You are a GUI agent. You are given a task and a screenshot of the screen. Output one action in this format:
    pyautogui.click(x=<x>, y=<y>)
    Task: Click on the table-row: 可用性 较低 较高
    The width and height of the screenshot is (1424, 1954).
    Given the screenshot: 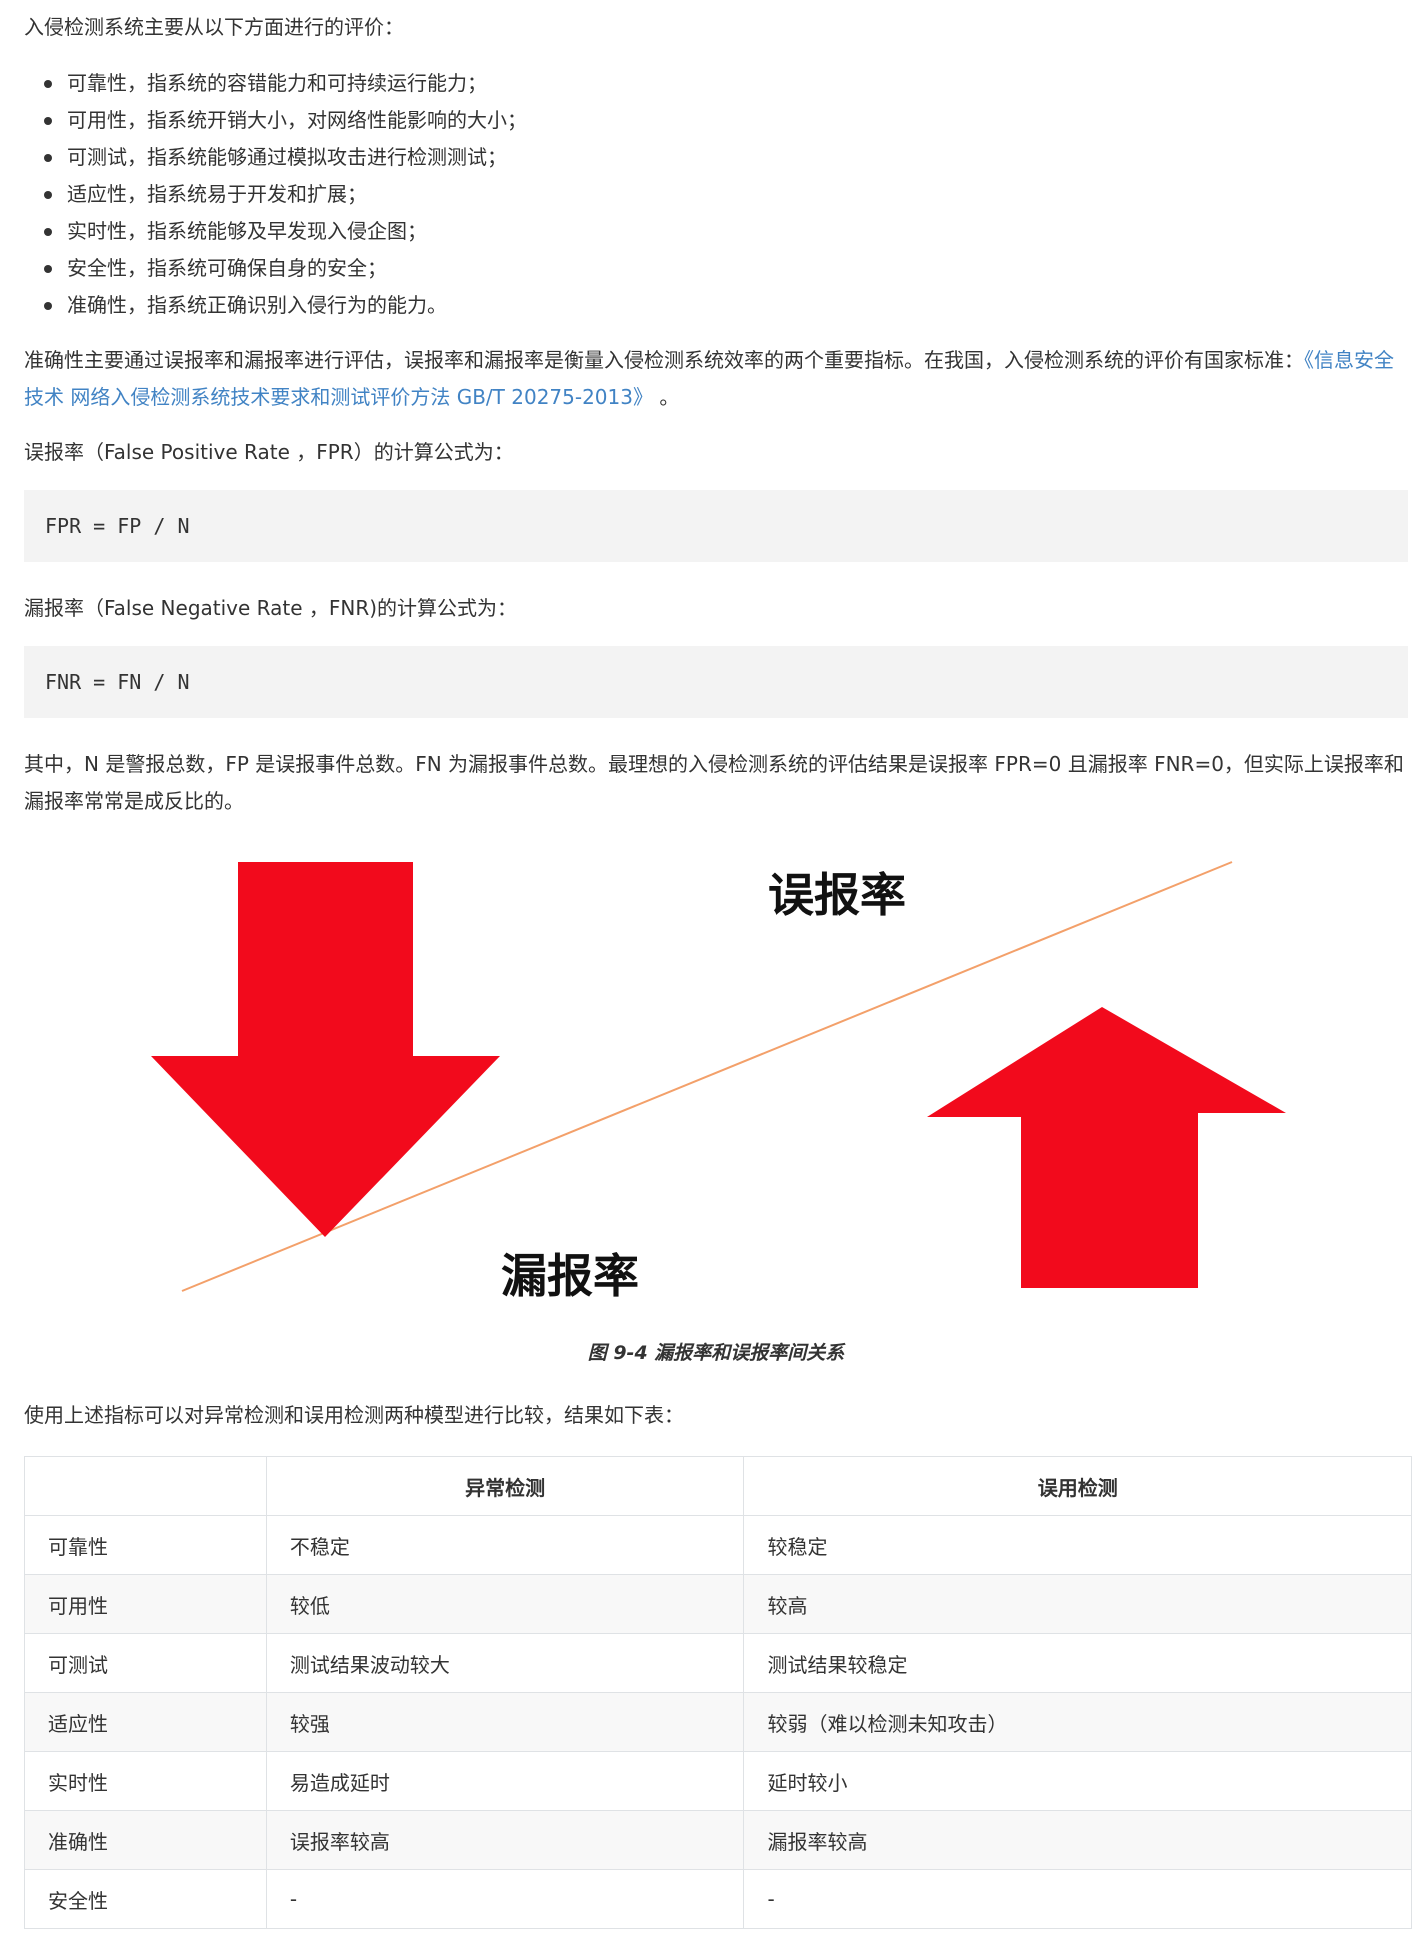 What is the action you would take?
    pyautogui.click(x=718, y=1604)
    